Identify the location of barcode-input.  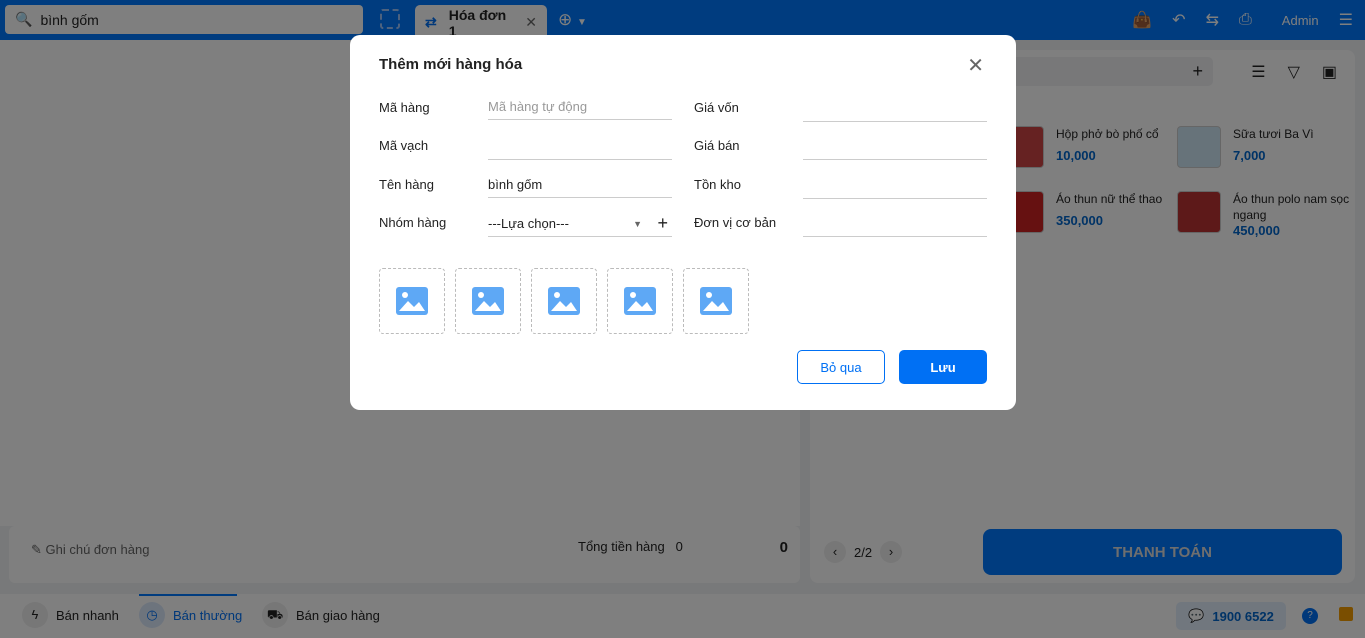
(580, 147).